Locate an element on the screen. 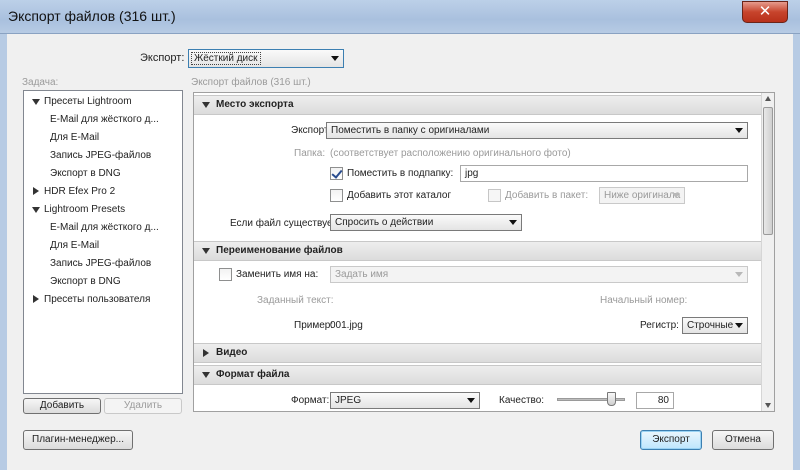 Image resolution: width=800 pixels, height=470 pixels. add-stack-checkbox is located at coordinates (494, 195).